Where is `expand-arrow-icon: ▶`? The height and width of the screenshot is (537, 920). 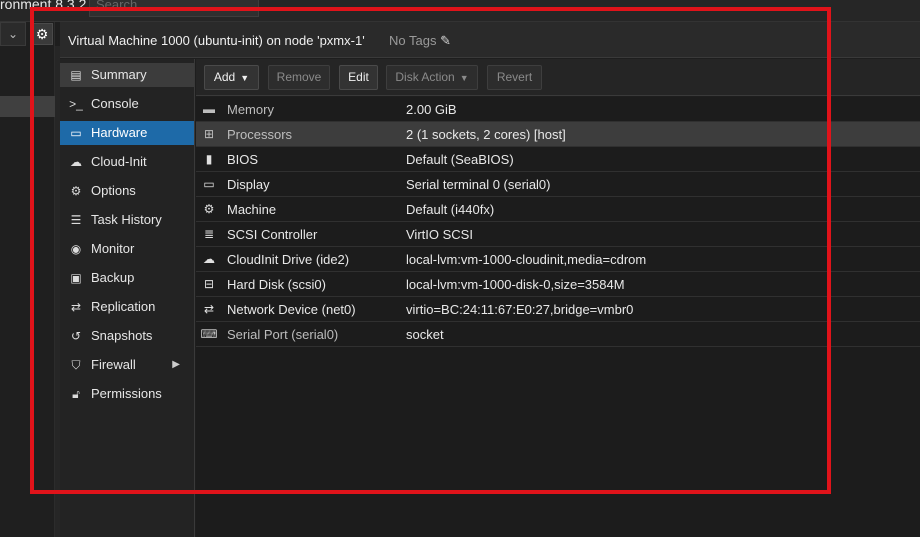 expand-arrow-icon: ▶ is located at coordinates (176, 365).